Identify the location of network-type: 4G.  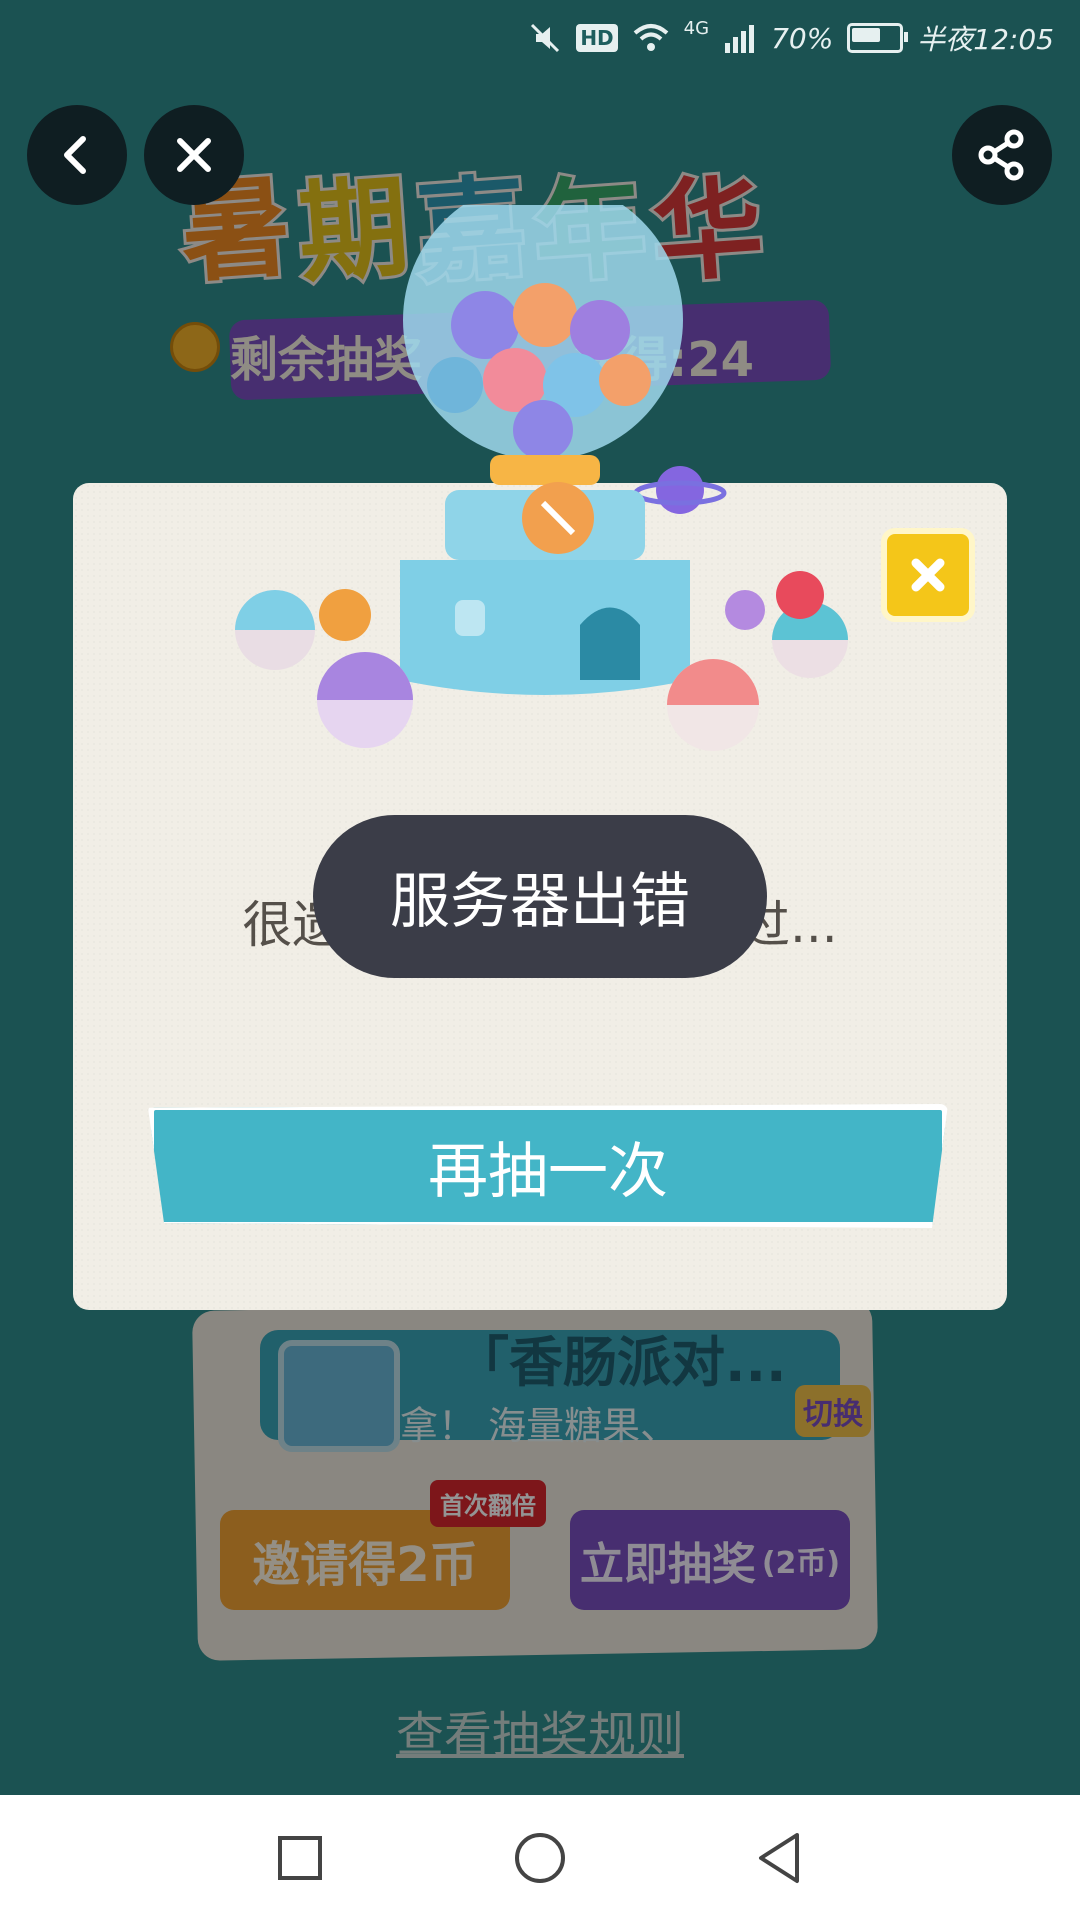
(696, 28).